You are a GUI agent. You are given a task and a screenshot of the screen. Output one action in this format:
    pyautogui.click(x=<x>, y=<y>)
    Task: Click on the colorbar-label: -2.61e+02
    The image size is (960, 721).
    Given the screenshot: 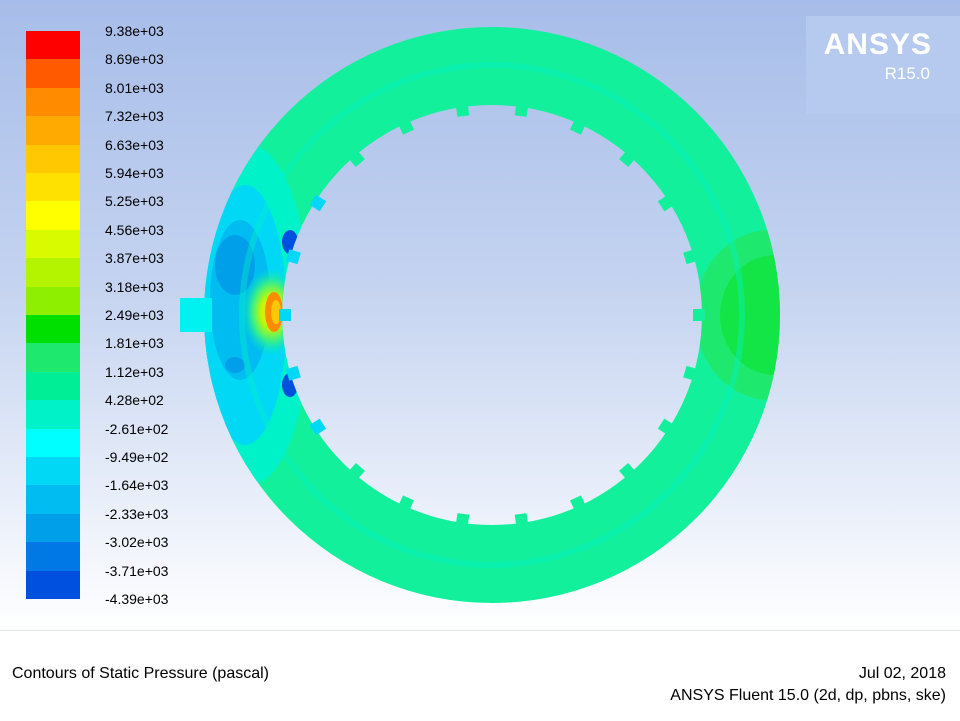 What is the action you would take?
    pyautogui.click(x=137, y=428)
    